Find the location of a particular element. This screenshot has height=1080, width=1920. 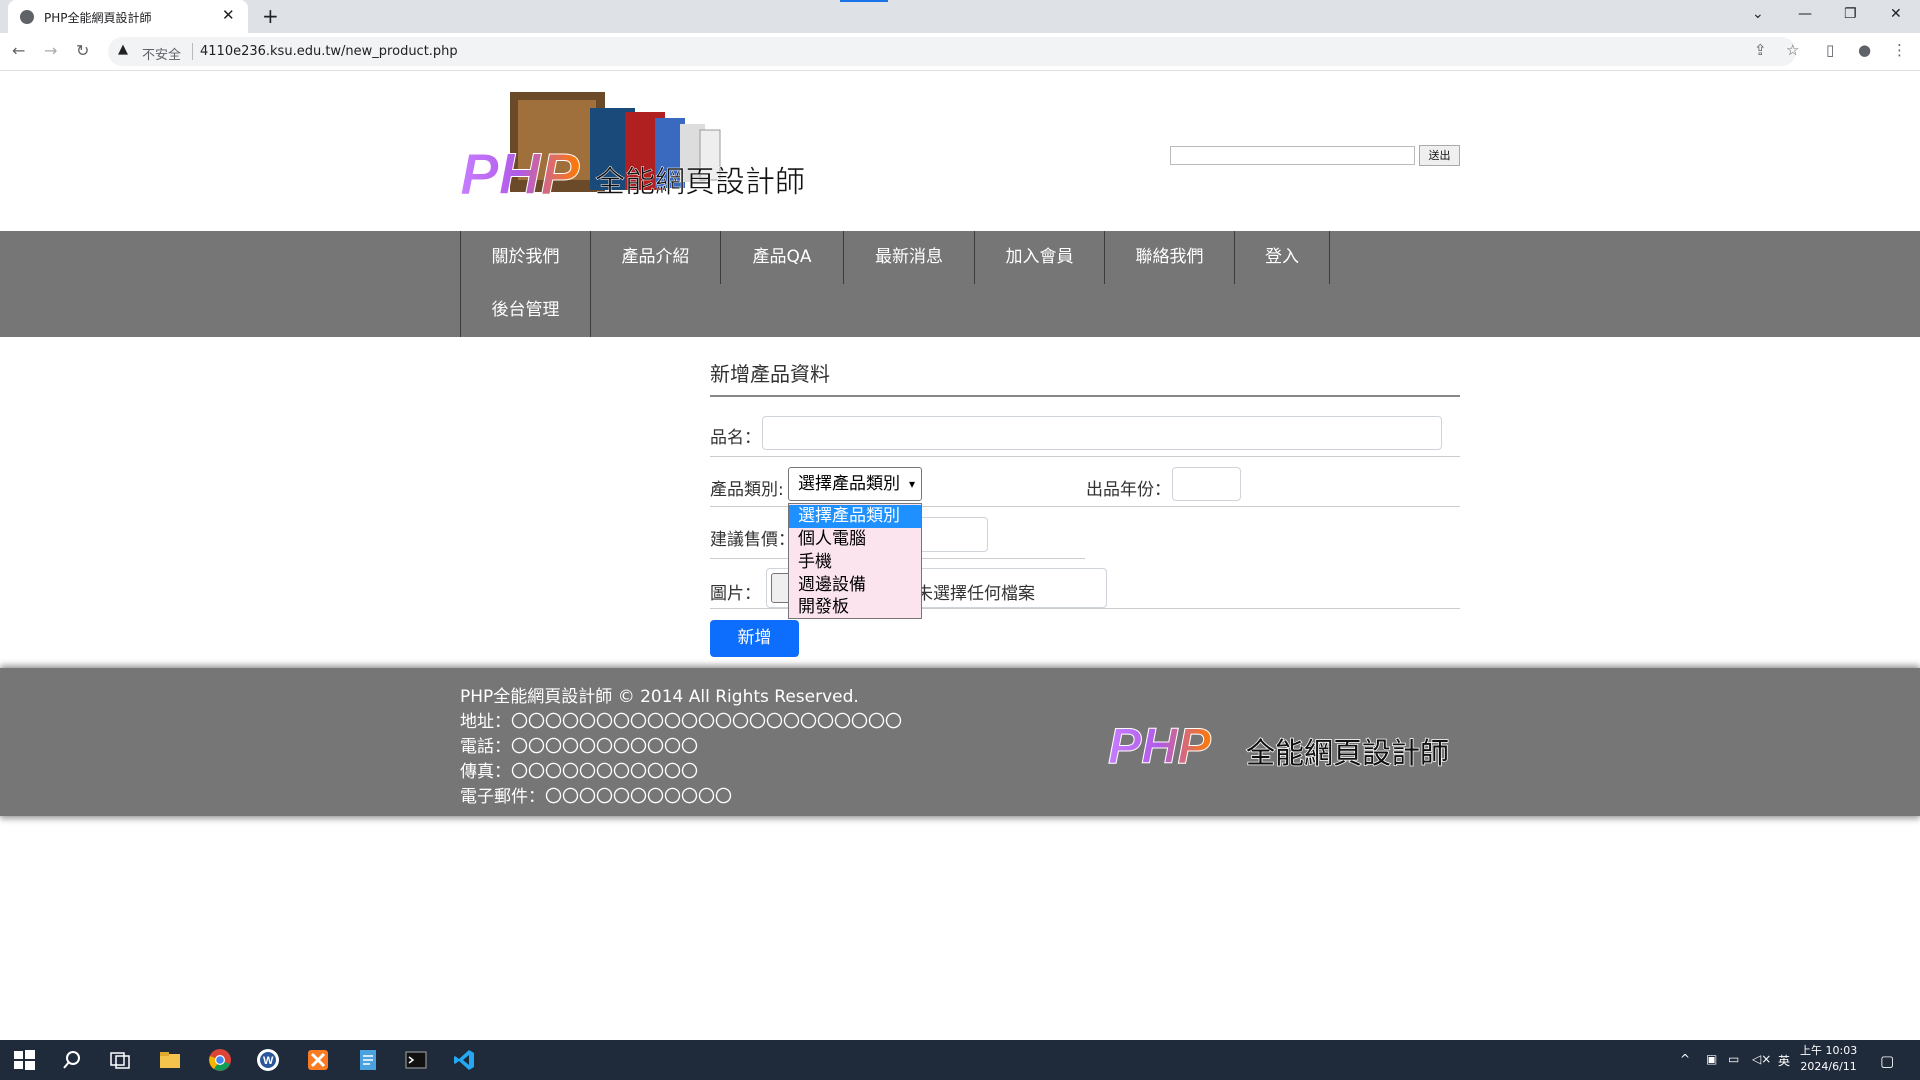

footer-copyright: PHP全能網頁設計師 © 2014 All Rights Reserved. is located at coordinates (659, 697).